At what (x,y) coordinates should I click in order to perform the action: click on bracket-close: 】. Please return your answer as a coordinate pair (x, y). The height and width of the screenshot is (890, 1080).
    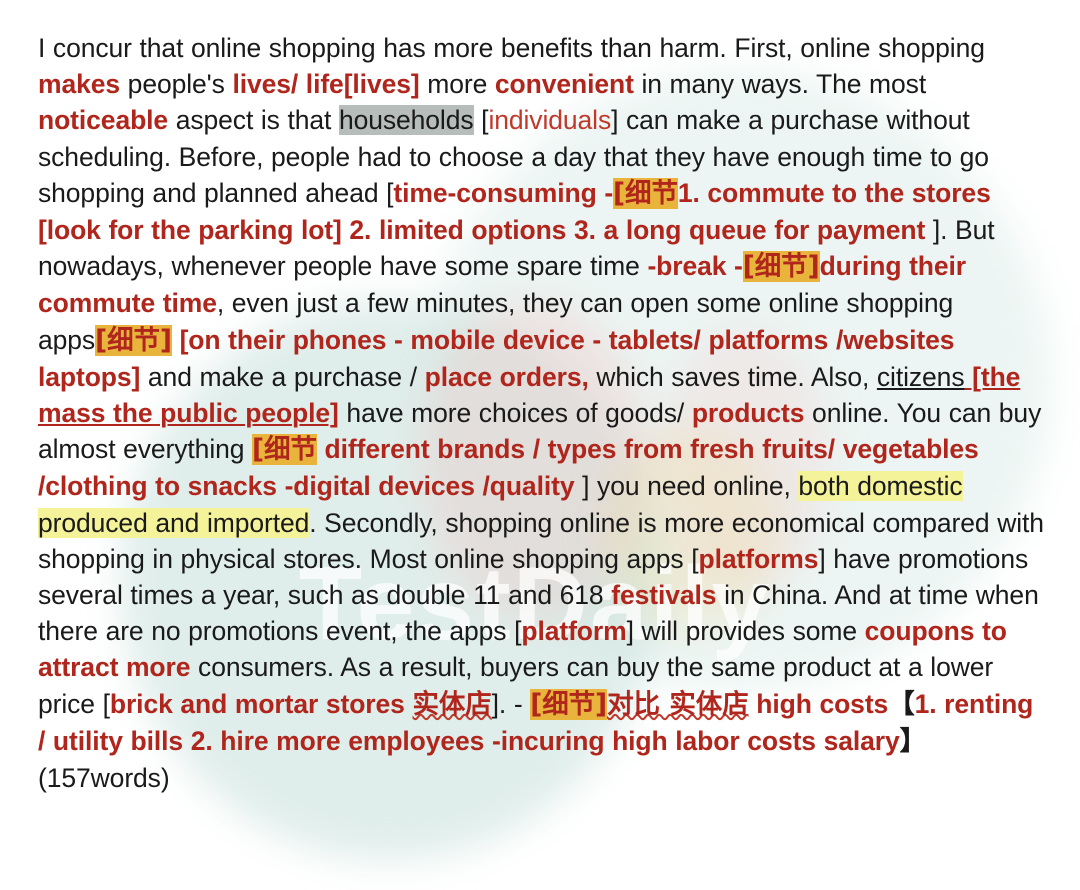
    Looking at the image, I should click on (913, 741).